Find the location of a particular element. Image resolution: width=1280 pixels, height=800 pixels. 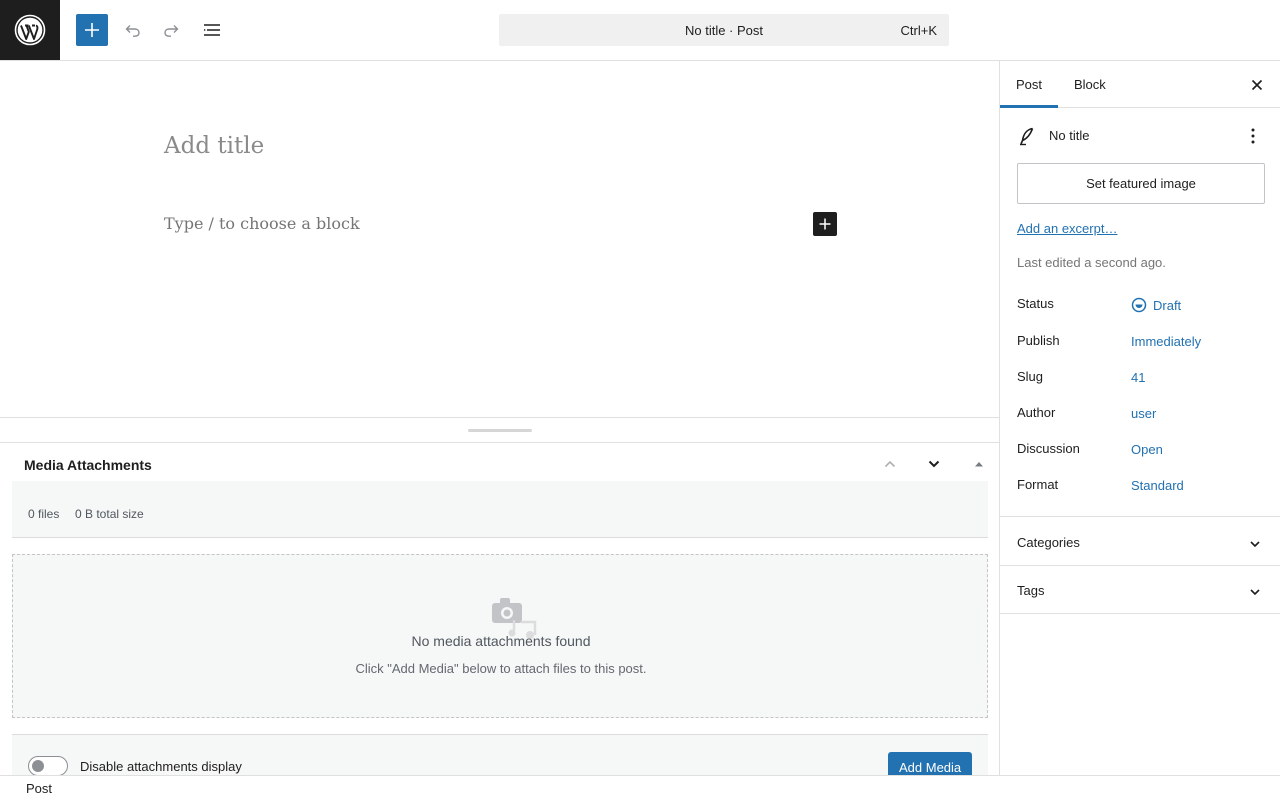

move-down-button is located at coordinates (934, 464).